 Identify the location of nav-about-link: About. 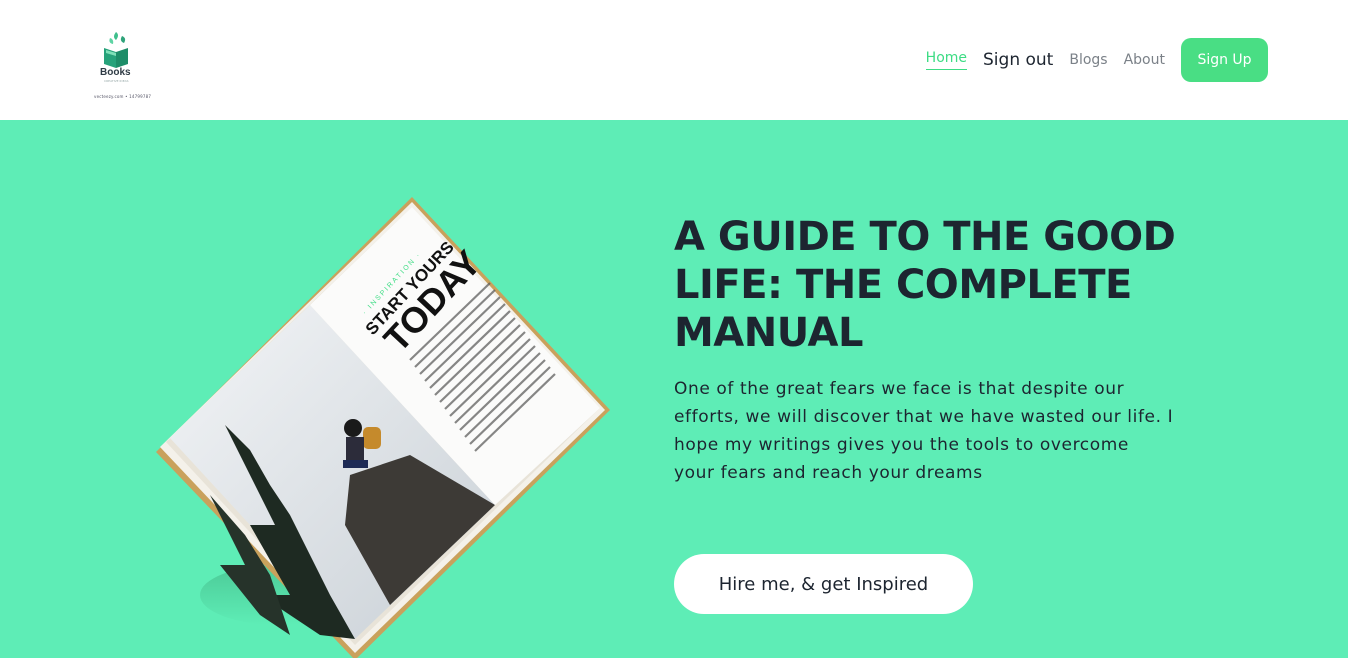
(1144, 60).